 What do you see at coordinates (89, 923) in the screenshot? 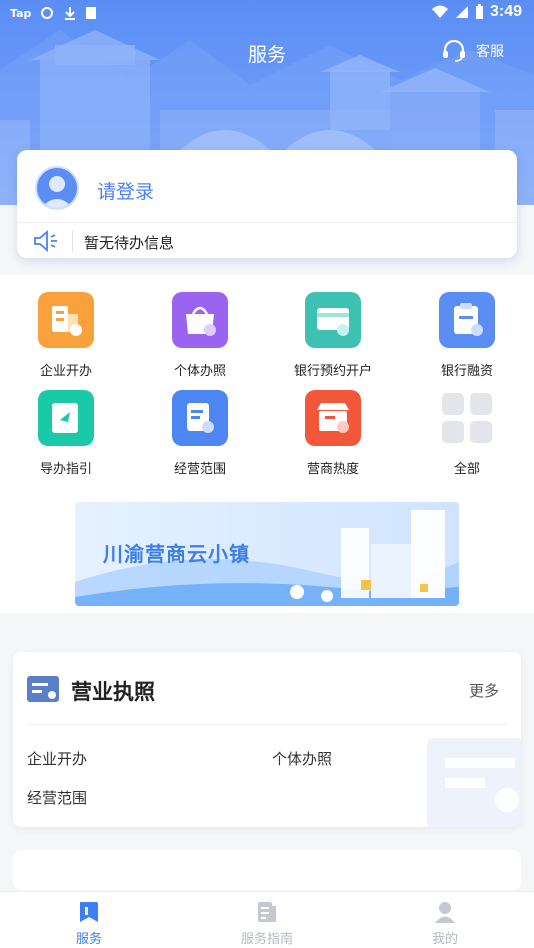
I see `tab-service: 服务` at bounding box center [89, 923].